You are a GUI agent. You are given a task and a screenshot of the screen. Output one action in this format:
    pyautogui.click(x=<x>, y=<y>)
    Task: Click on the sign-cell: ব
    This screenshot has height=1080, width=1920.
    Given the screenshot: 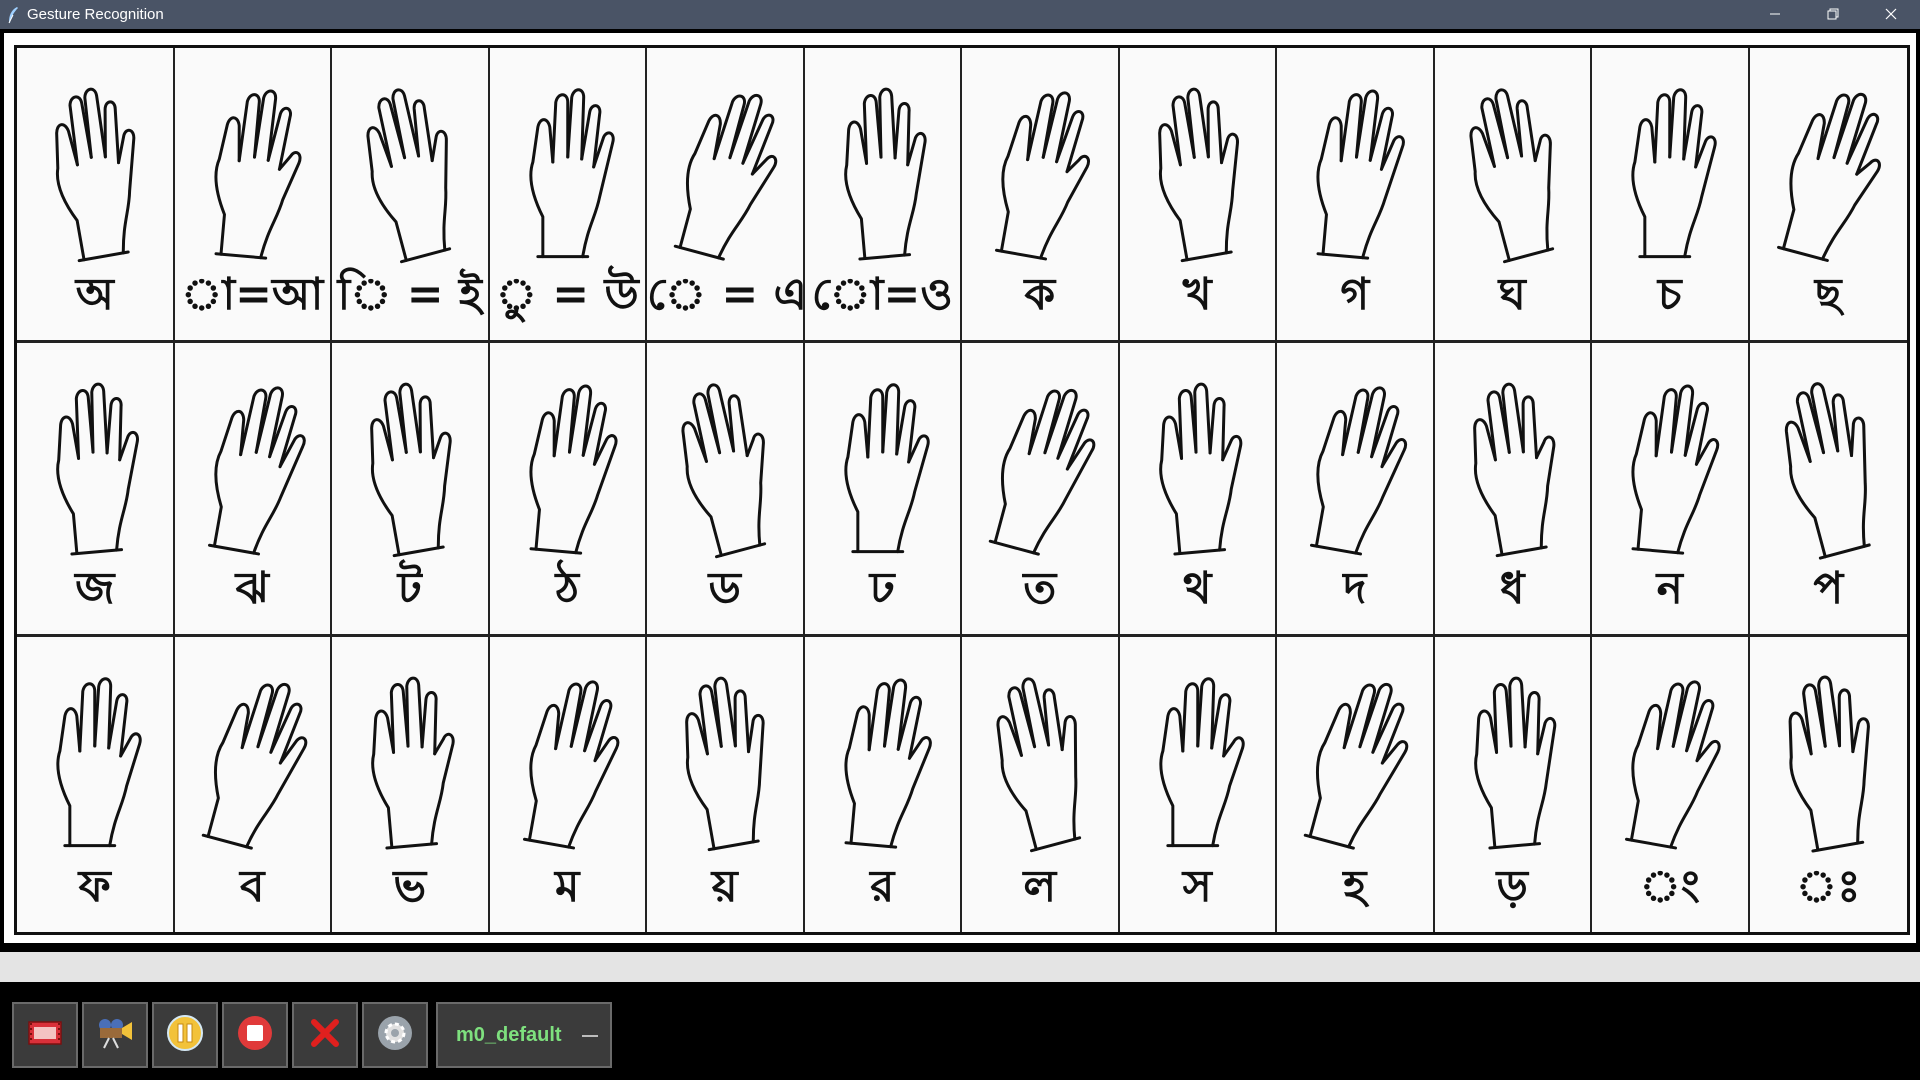 What is the action you would take?
    pyautogui.click(x=253, y=784)
    